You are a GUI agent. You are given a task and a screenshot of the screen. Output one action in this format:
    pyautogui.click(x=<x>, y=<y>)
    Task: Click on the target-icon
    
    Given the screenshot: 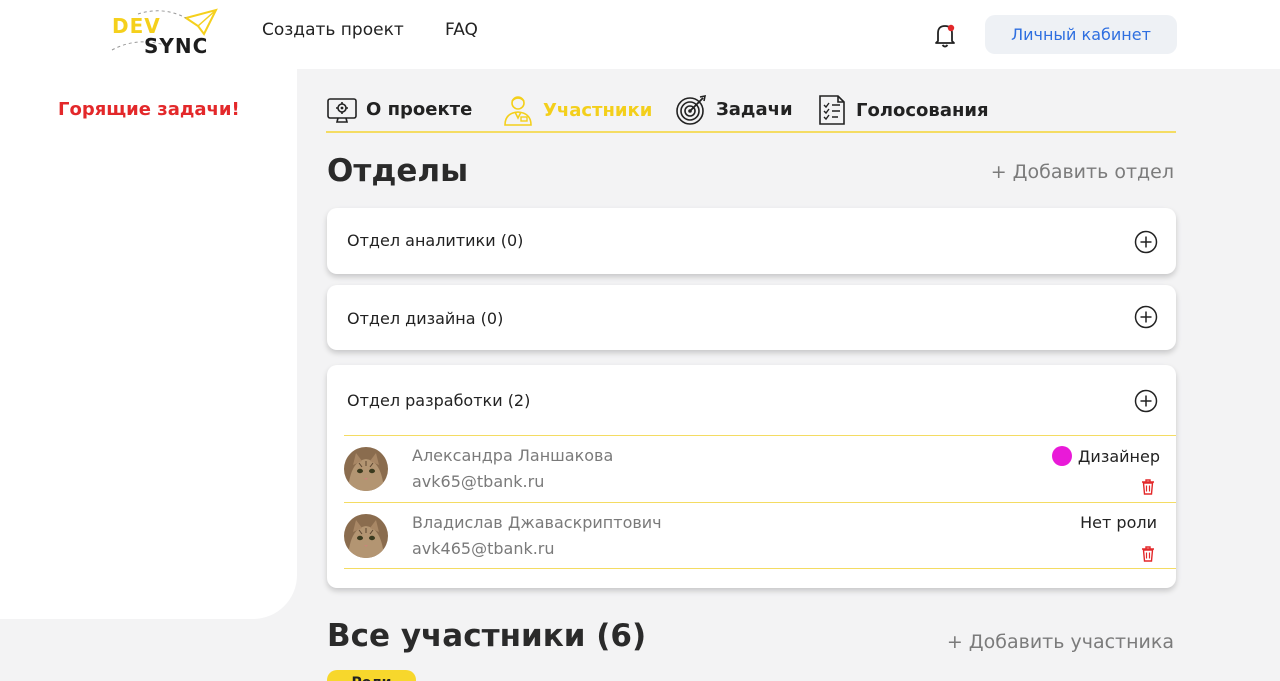 What is the action you would take?
    pyautogui.click(x=691, y=109)
    